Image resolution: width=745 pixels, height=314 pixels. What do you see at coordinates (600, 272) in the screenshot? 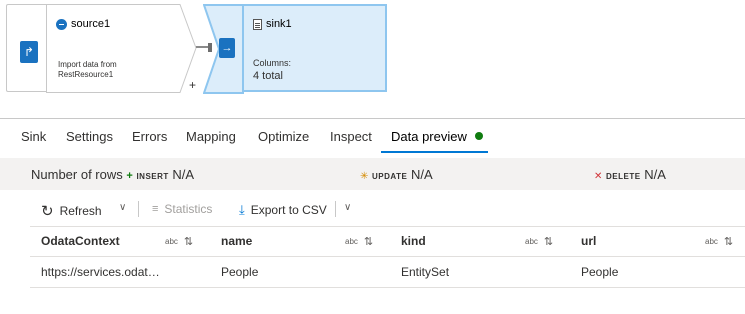
I see `table-cell-url: People` at bounding box center [600, 272].